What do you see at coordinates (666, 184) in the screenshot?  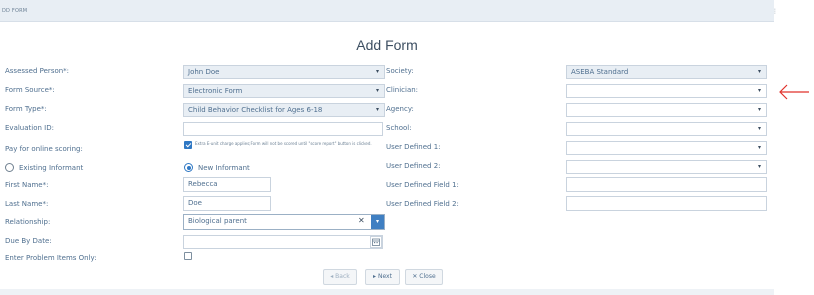 I see `user-defined-field-1-input` at bounding box center [666, 184].